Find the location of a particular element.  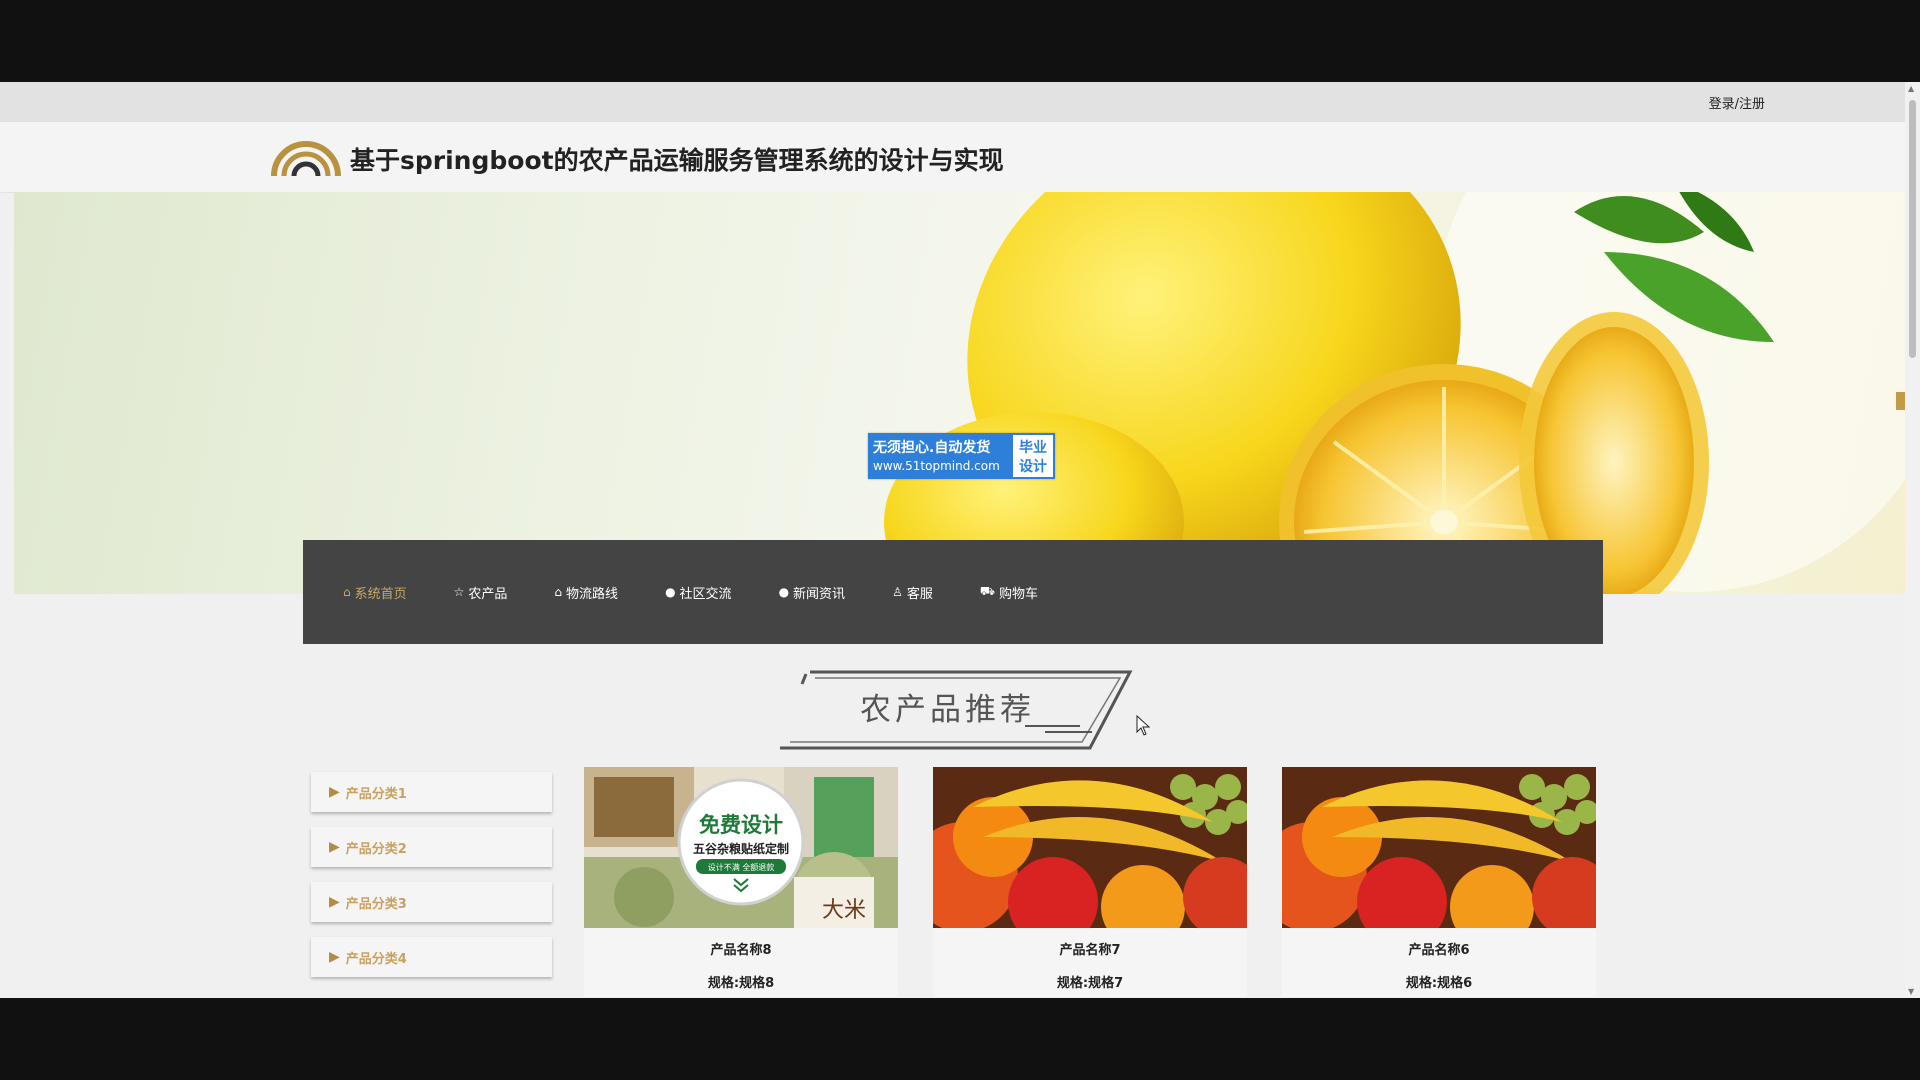

nav-service: ♙ 客服 is located at coordinates (912, 592).